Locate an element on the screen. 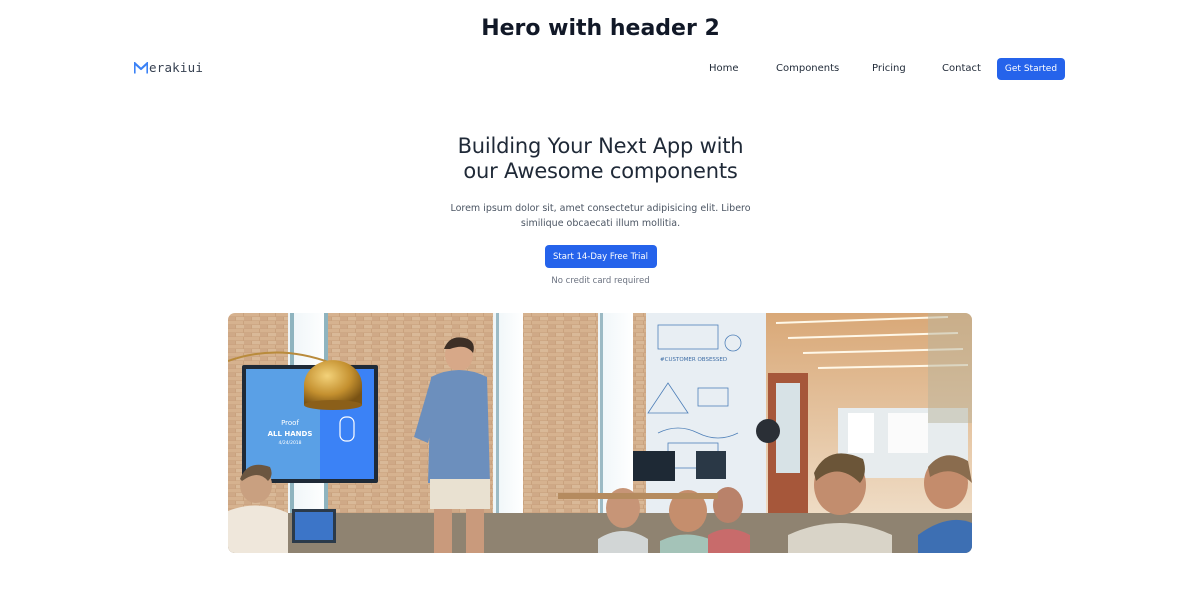 Image resolution: width=1201 pixels, height=593 pixels. logo: erakiui is located at coordinates (168, 67).